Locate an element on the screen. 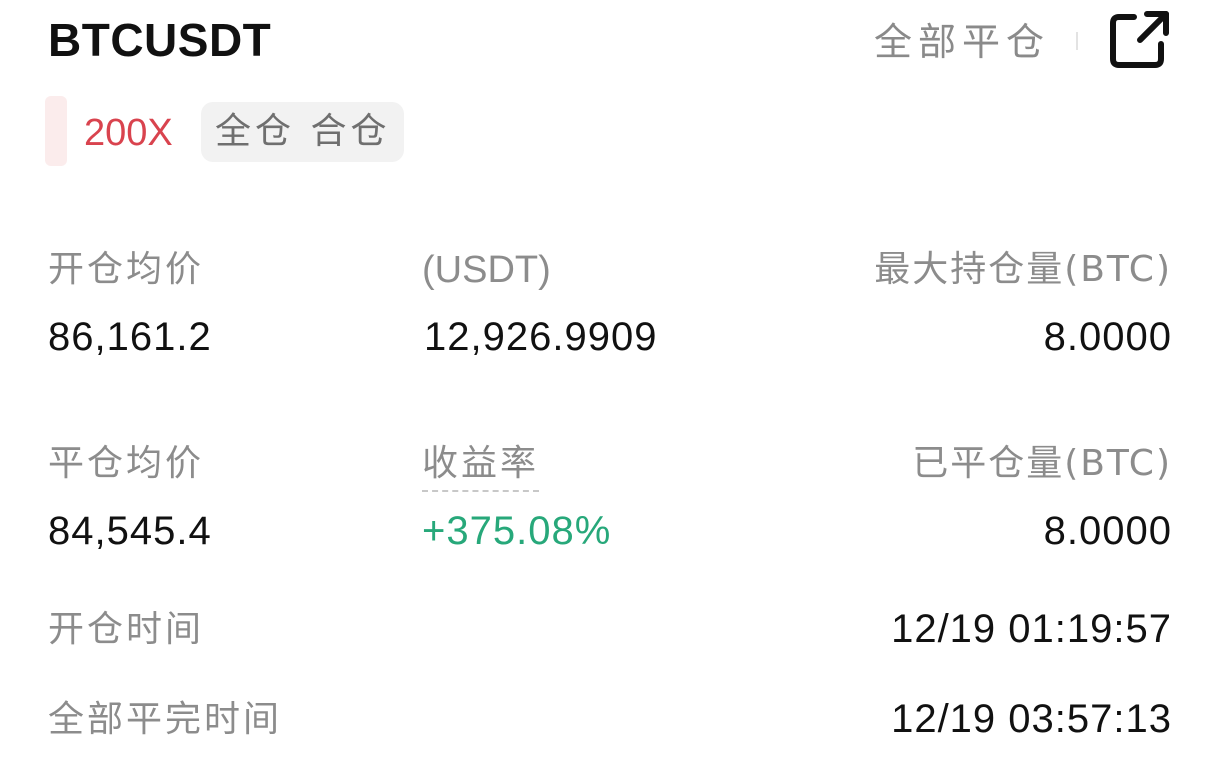 The width and height of the screenshot is (1220, 758). full-close-time-value: 12/19 03:57:13 is located at coordinates (1031, 719).